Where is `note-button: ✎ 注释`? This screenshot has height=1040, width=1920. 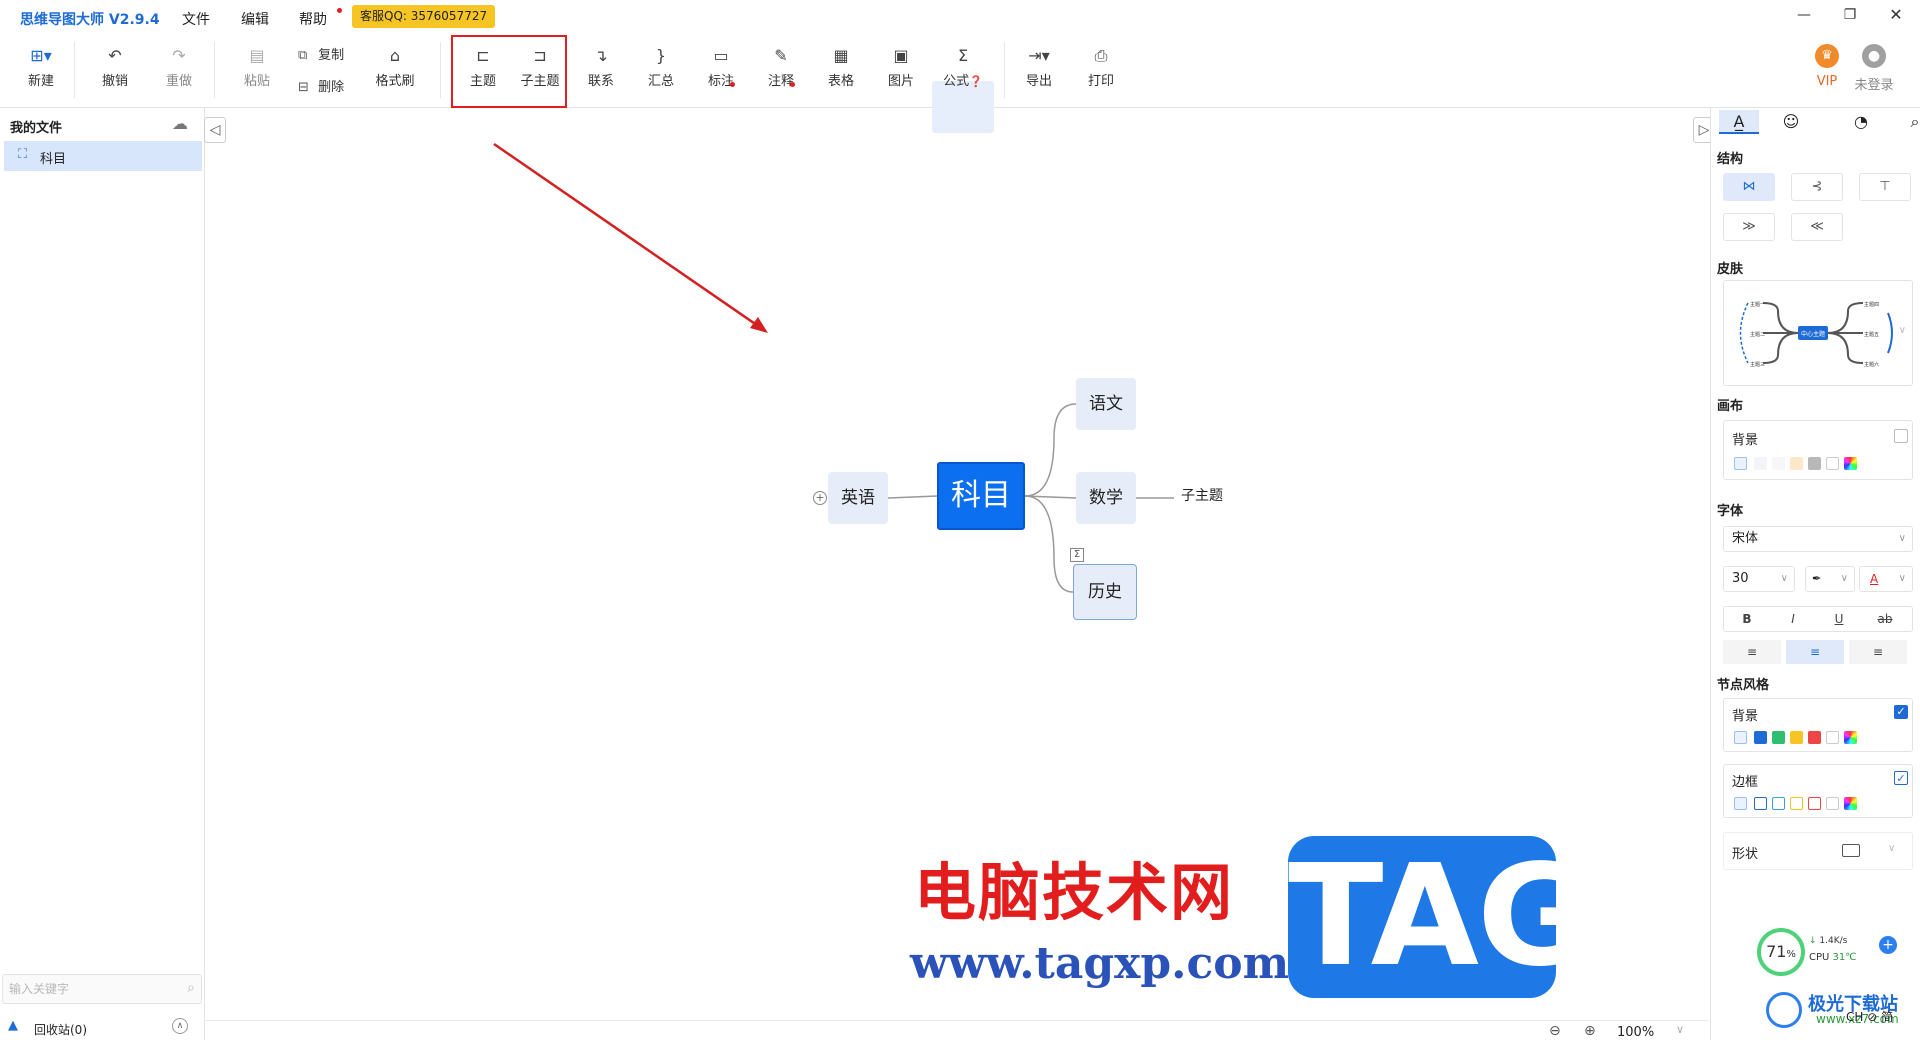 note-button: ✎ 注释 is located at coordinates (781, 67).